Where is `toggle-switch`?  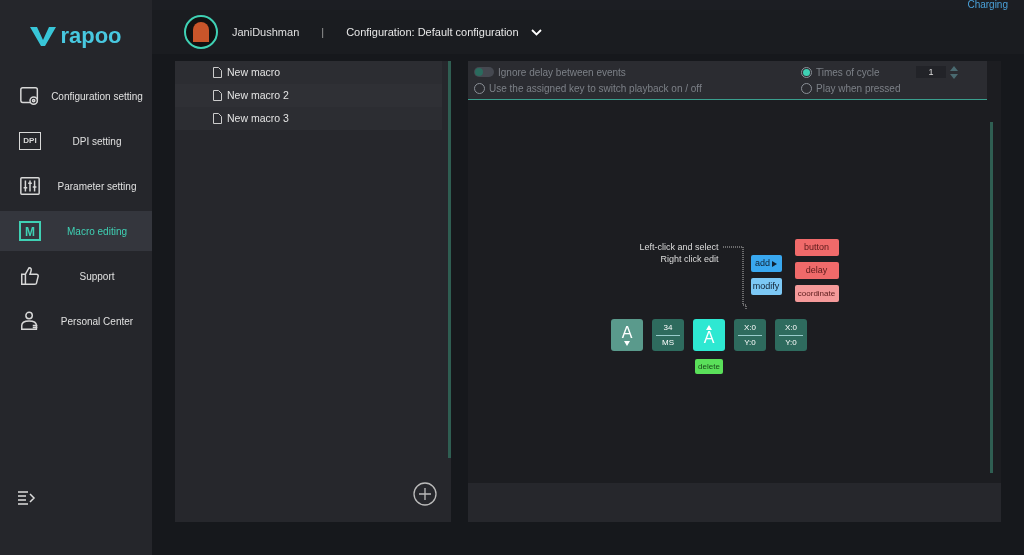 toggle-switch is located at coordinates (484, 72).